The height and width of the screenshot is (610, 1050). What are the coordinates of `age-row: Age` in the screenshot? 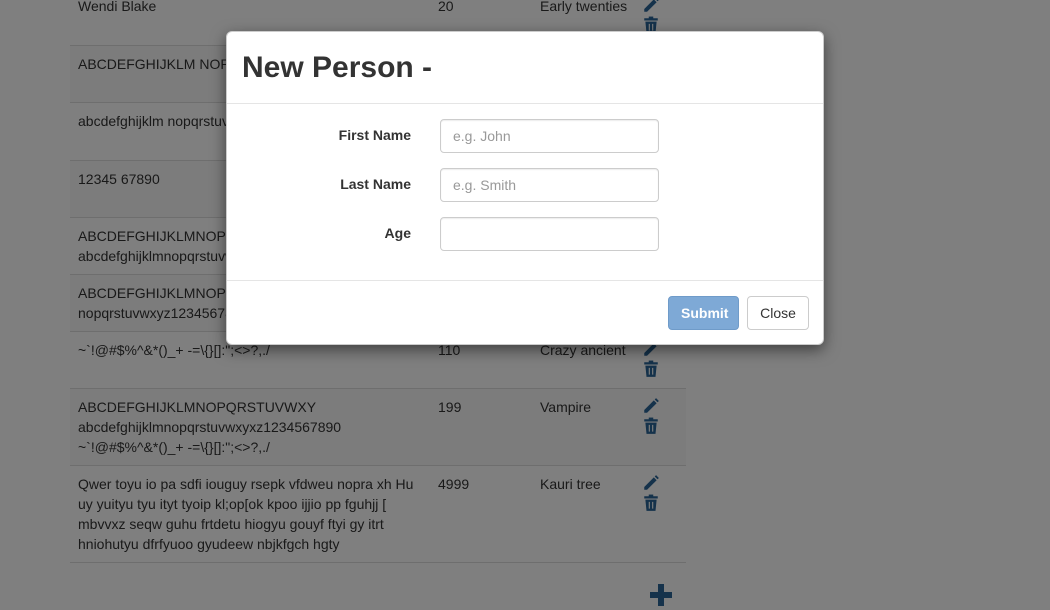 It's located at (526, 234).